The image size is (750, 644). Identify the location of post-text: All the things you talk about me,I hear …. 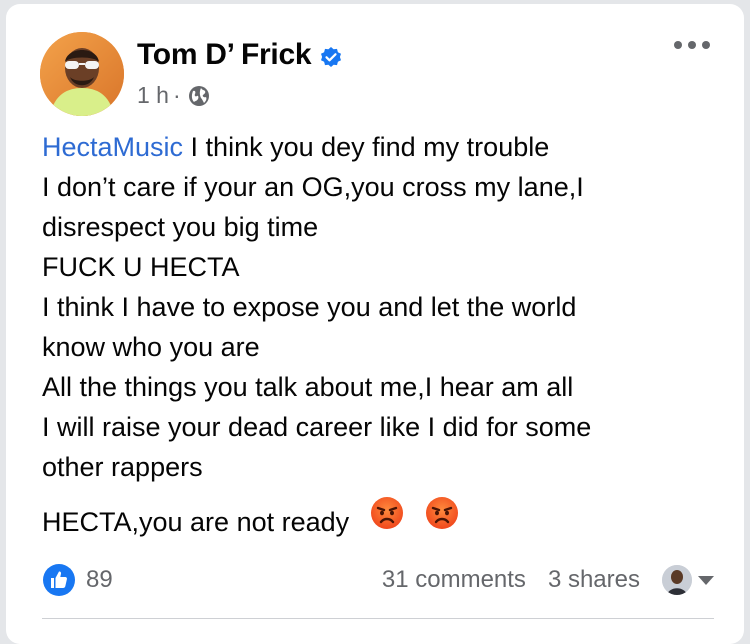
(308, 387).